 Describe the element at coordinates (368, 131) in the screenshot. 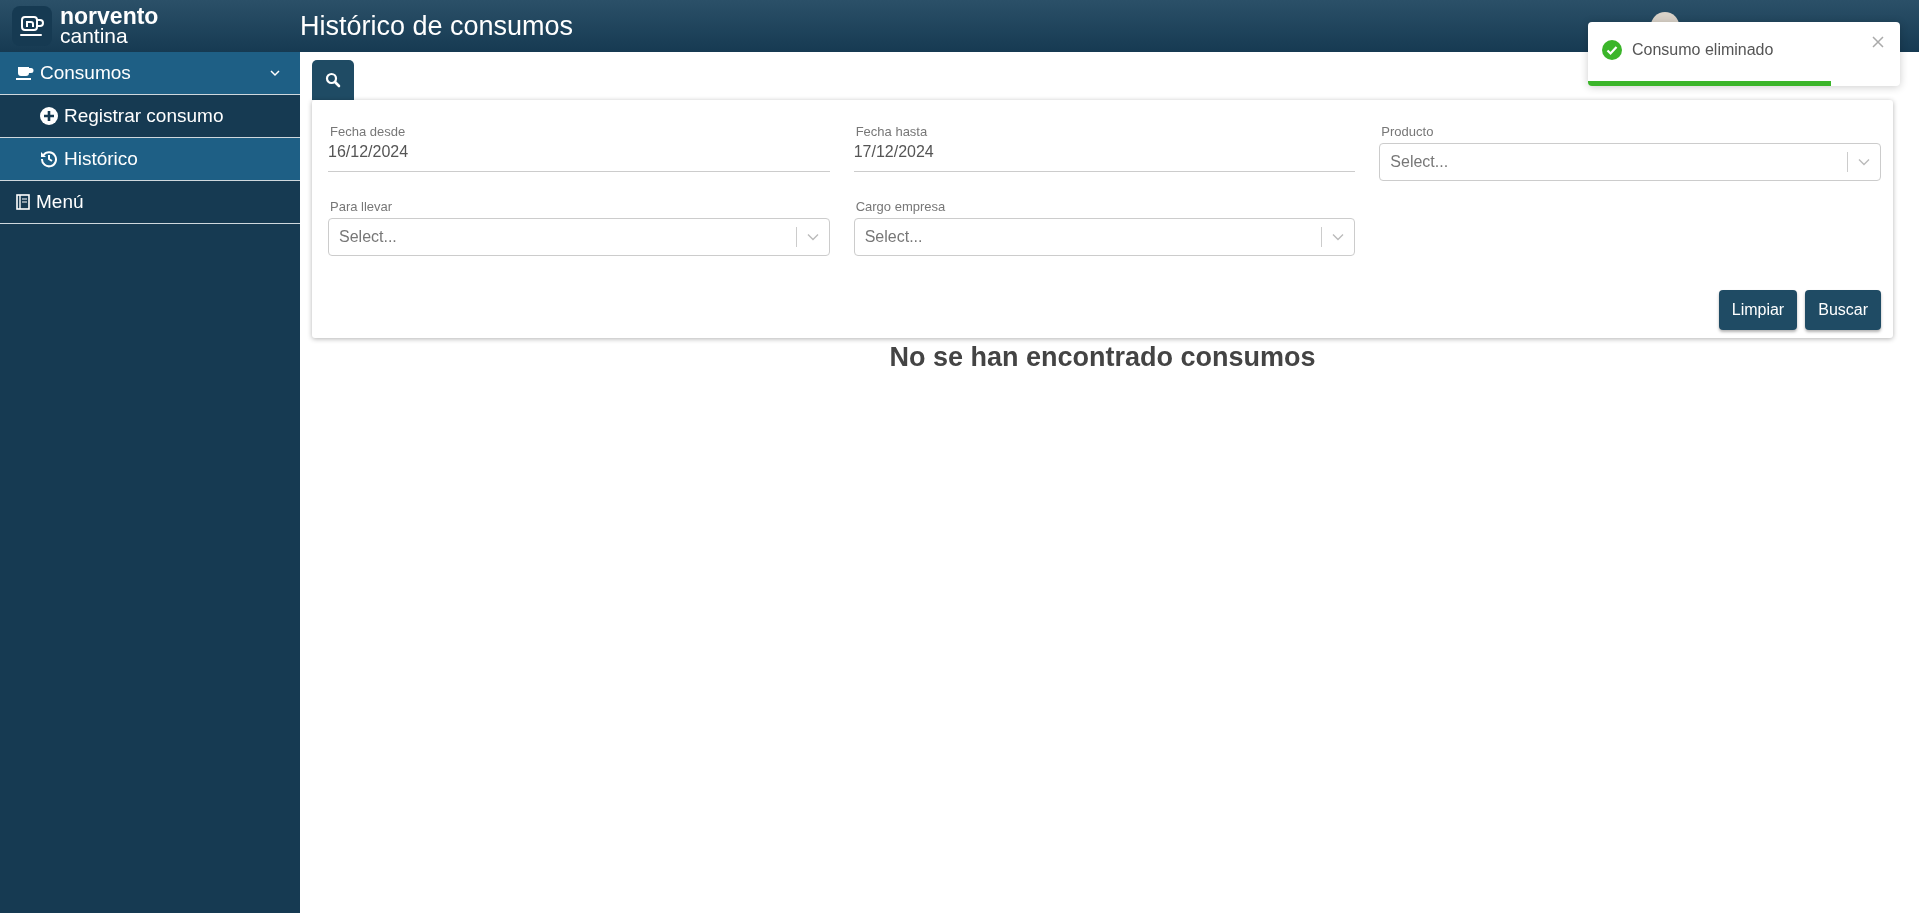

I see `field-label: Fecha desde` at that location.